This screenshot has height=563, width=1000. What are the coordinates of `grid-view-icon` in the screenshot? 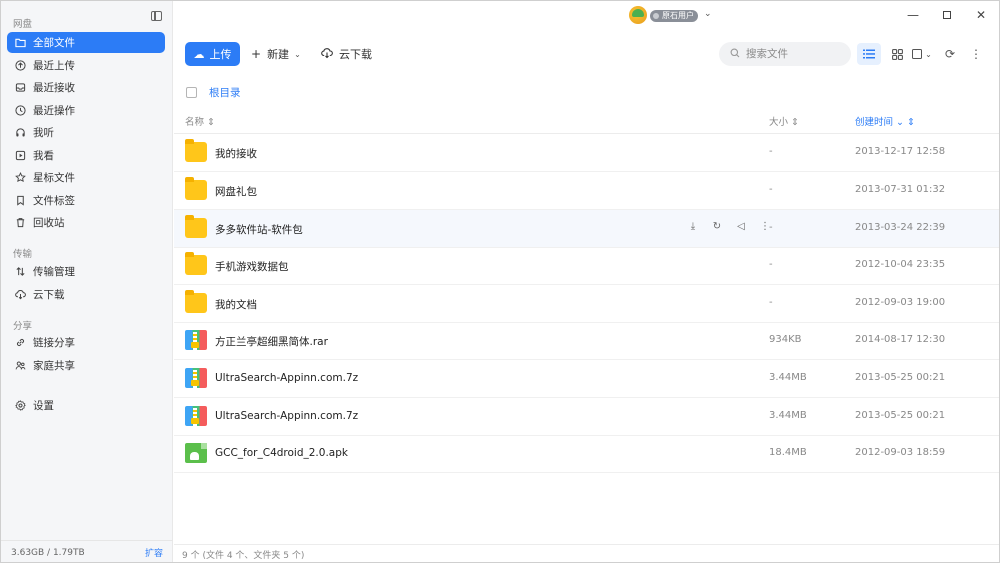 It's located at (897, 54).